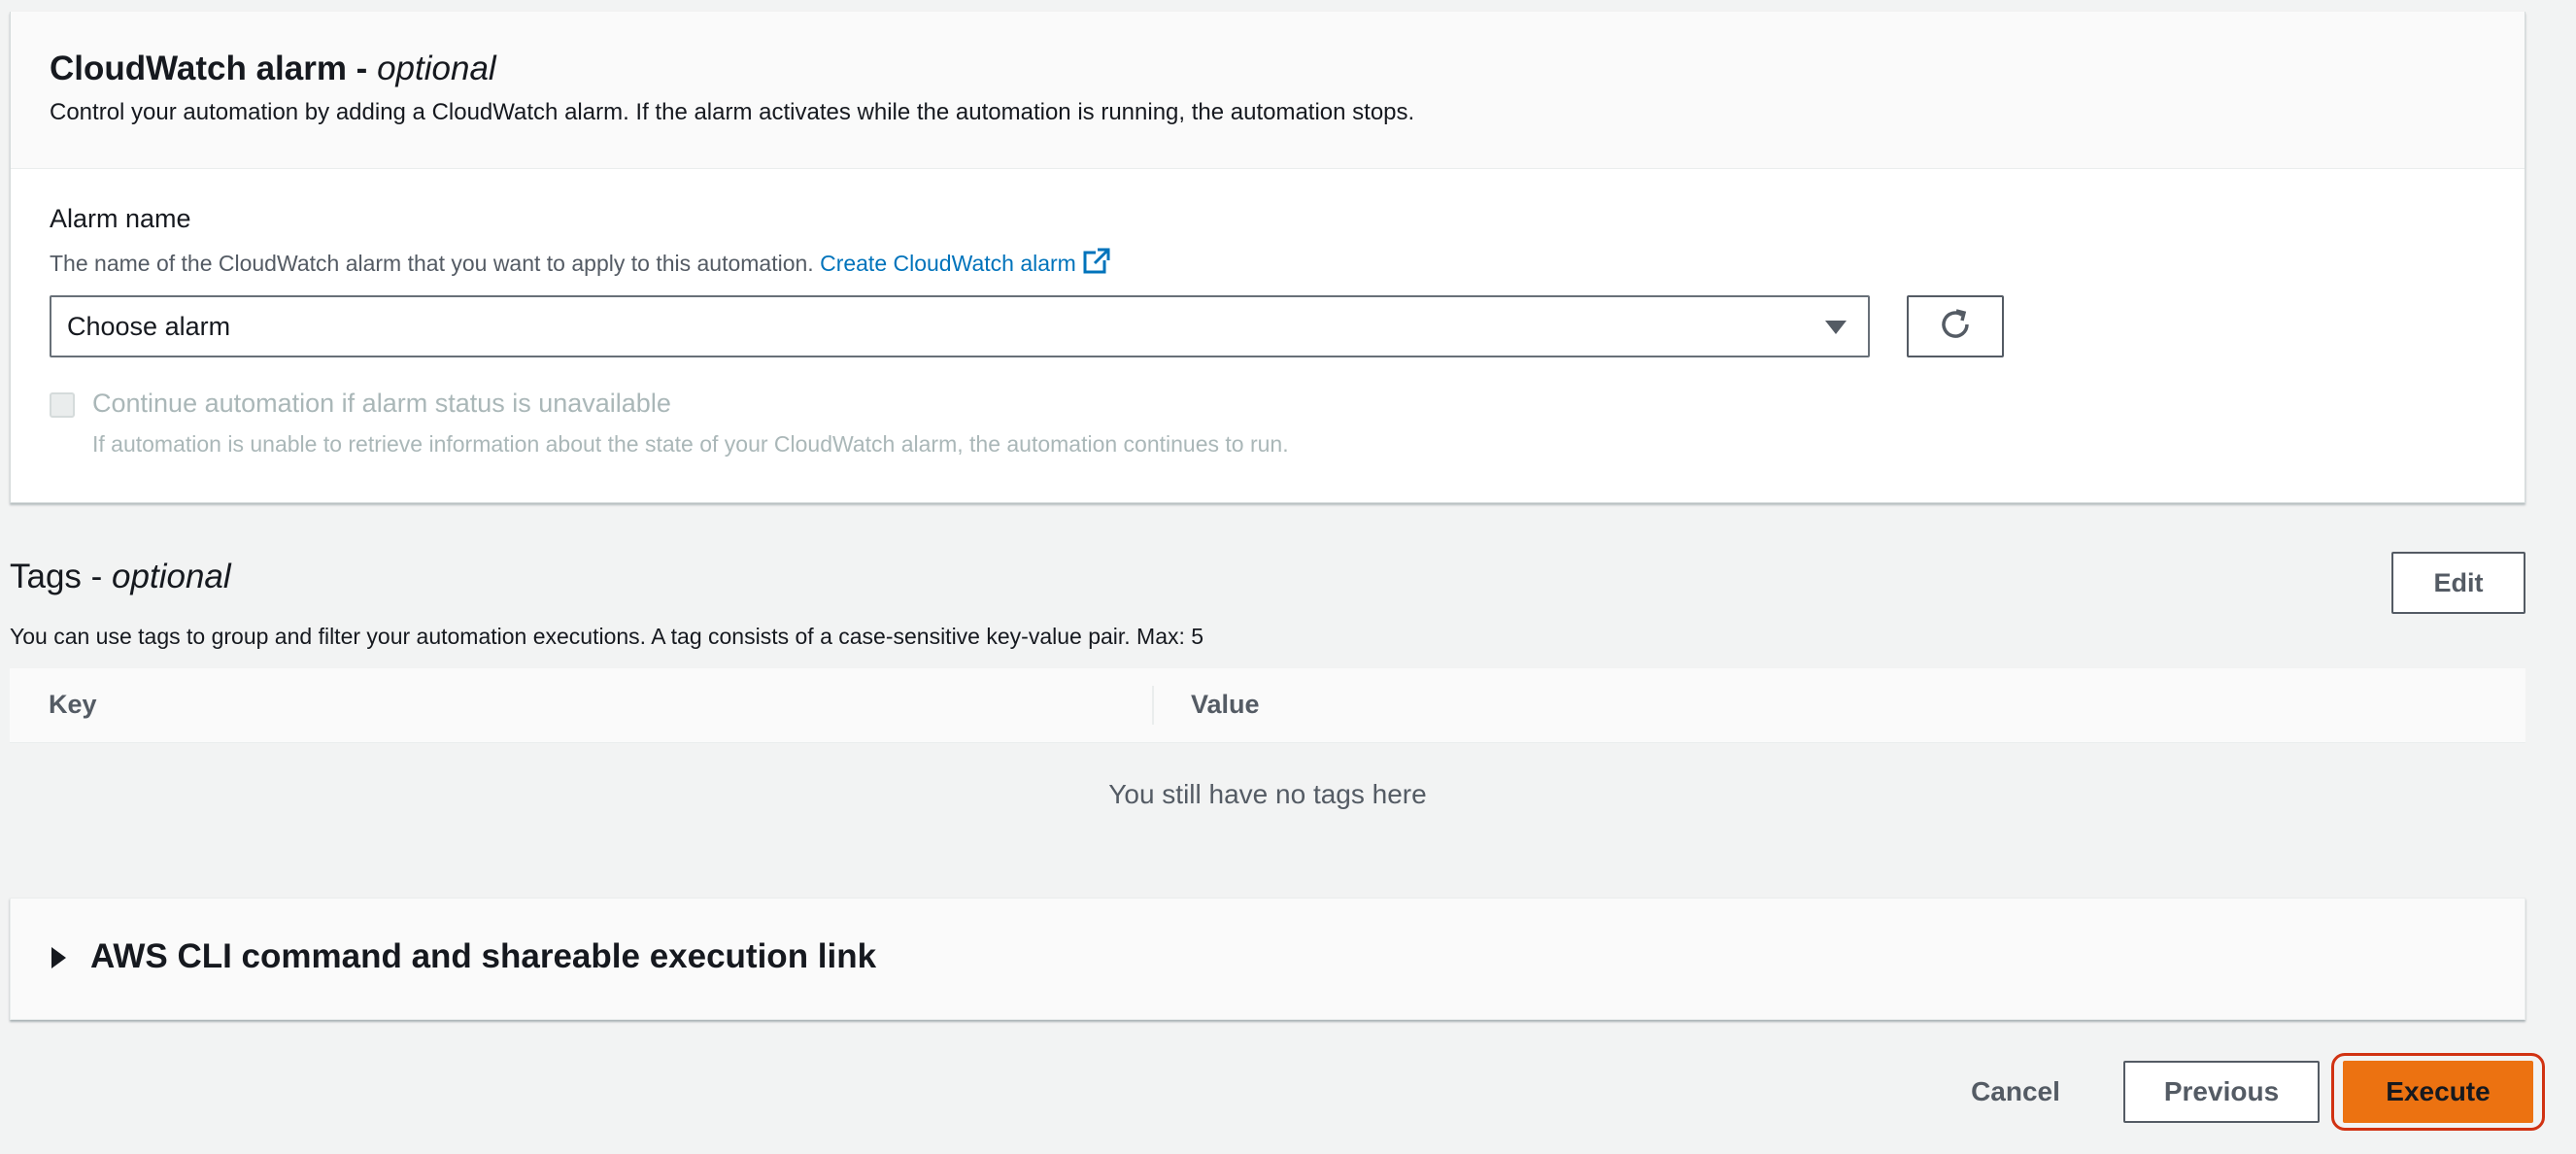  What do you see at coordinates (273, 68) in the screenshot?
I see `cloudwatch-alarm-title: CloudWatch alarm - optional` at bounding box center [273, 68].